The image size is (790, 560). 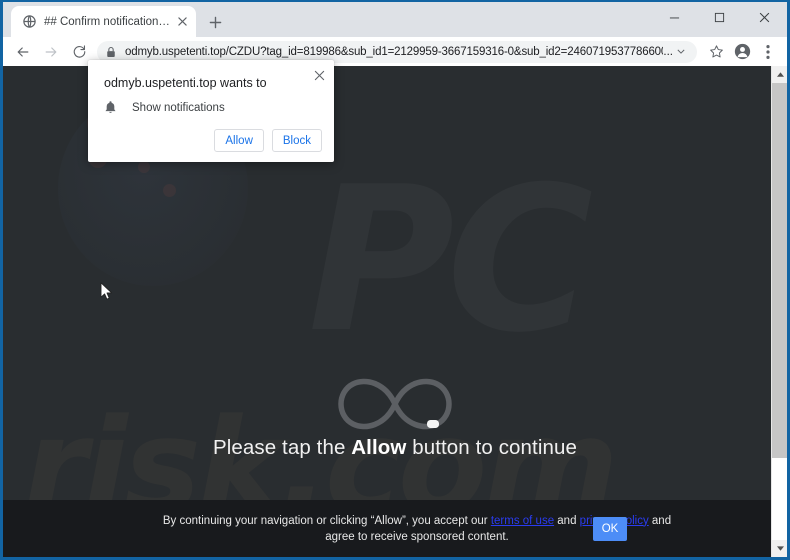 What do you see at coordinates (779, 548) in the screenshot?
I see `scrollbar-down-arrow-icon` at bounding box center [779, 548].